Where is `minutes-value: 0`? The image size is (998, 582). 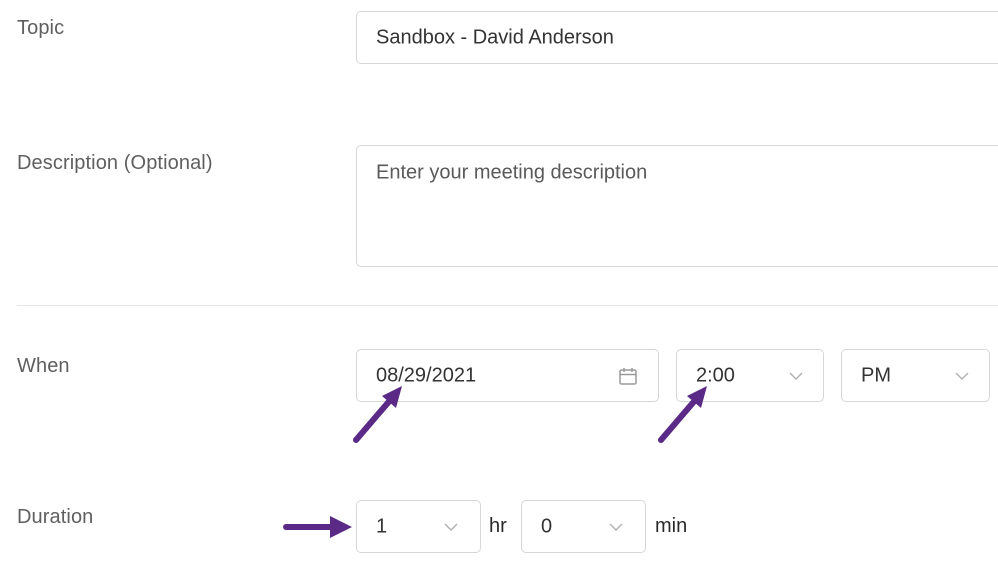 minutes-value: 0 is located at coordinates (547, 526).